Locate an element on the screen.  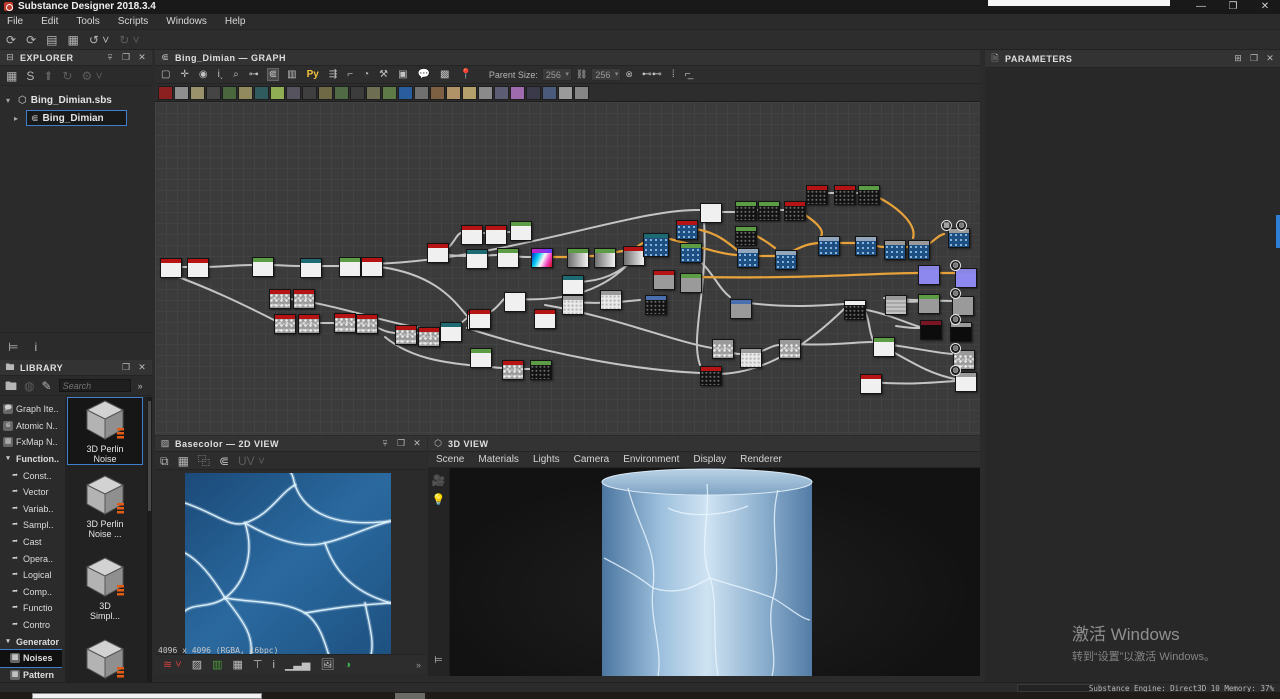
snap-grid-icon: ⌐̲ is located at coordinates (688, 74).